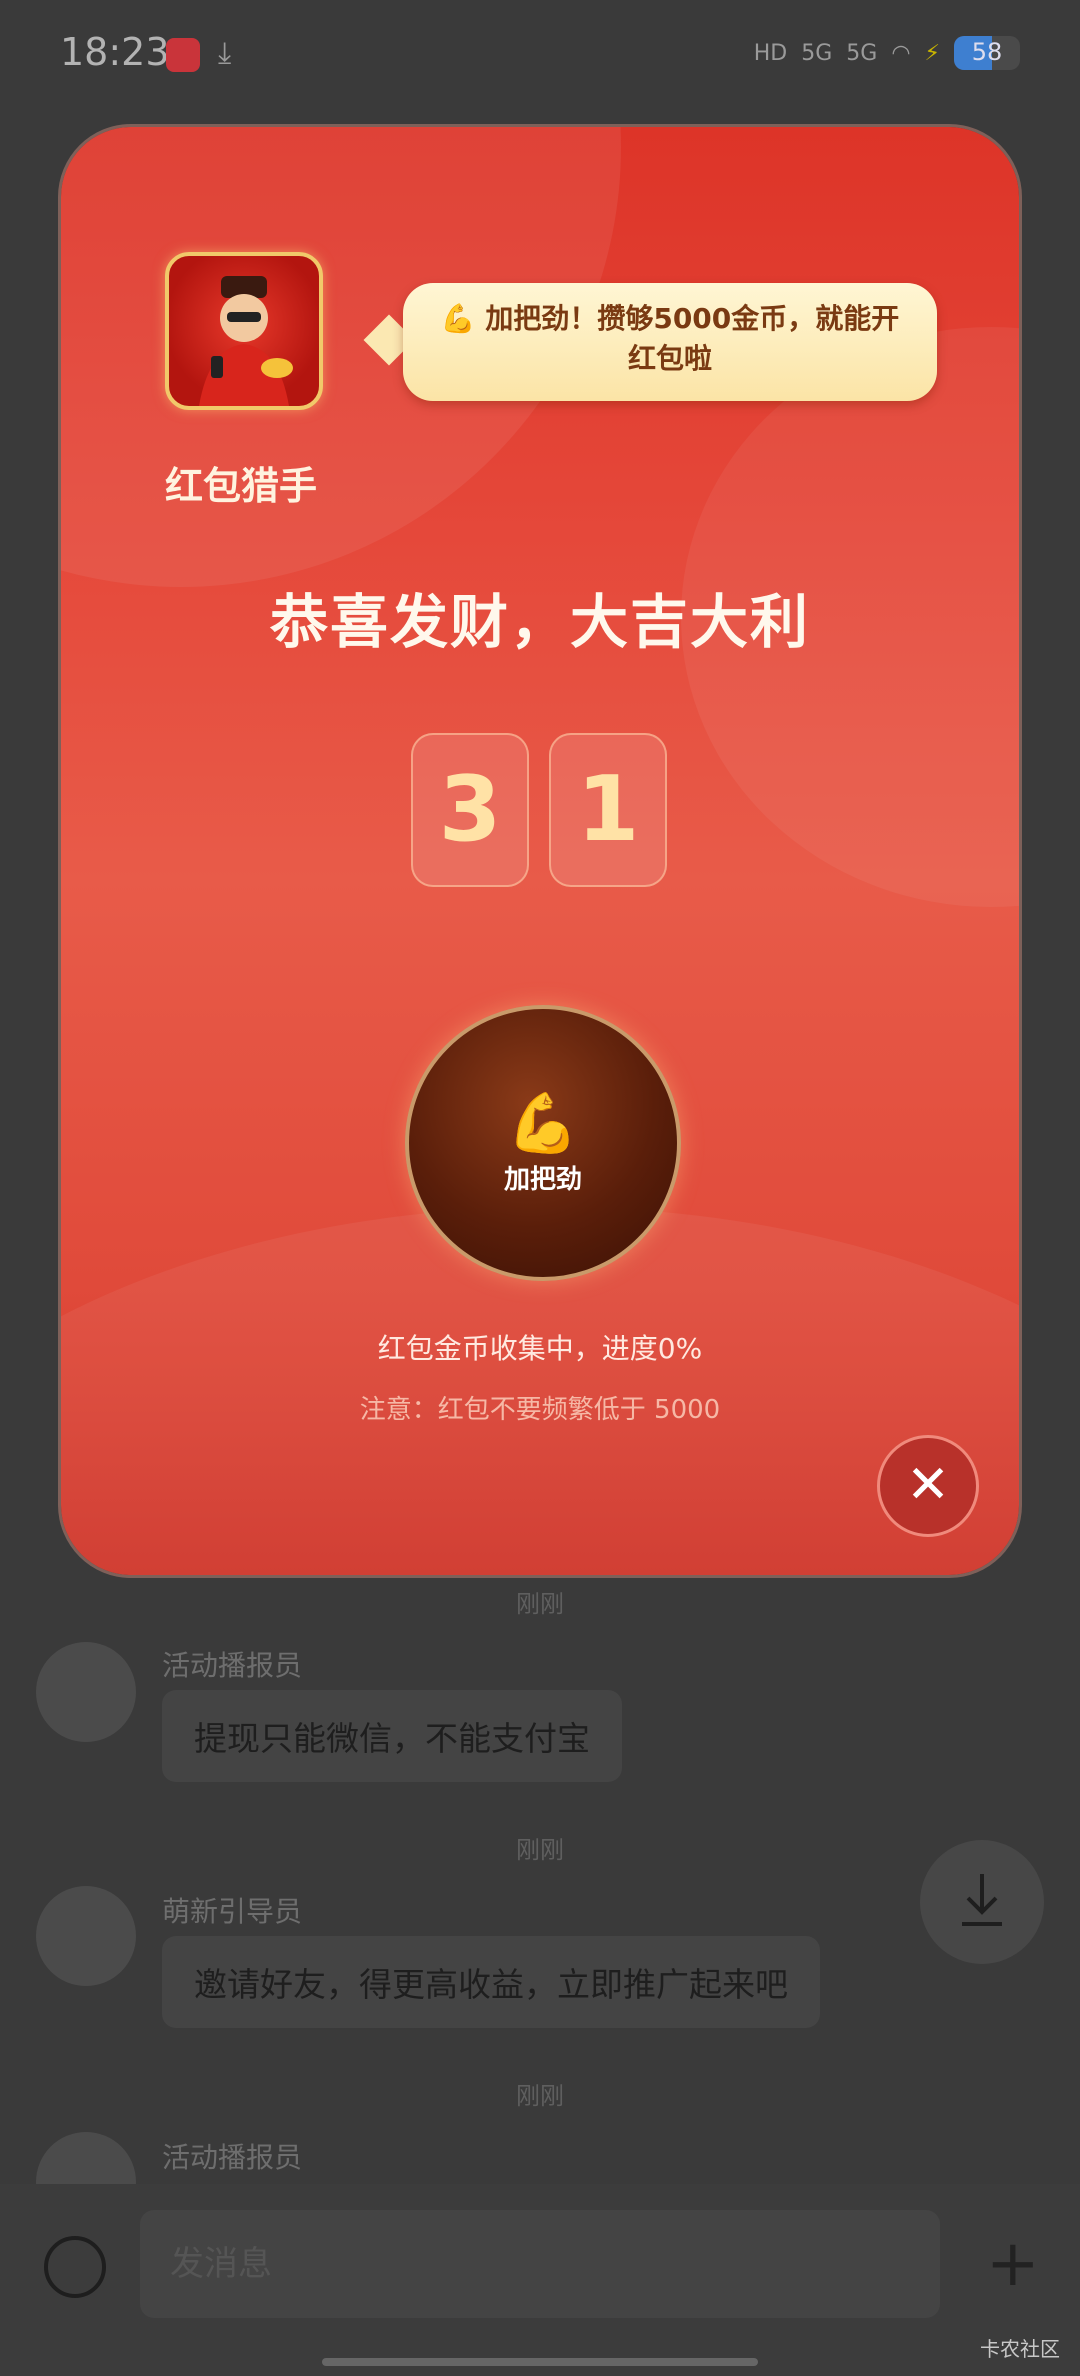 The width and height of the screenshot is (1080, 2376). I want to click on watermark: 卡农社区, so click(1020, 2349).